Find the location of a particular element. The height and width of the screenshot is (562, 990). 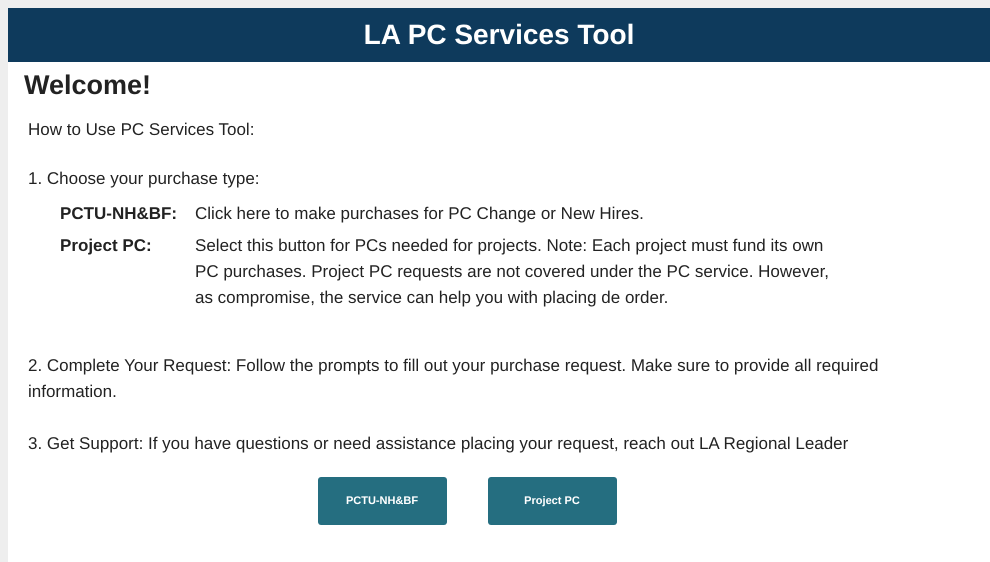

welcome-heading: Welcome! is located at coordinates (88, 85).